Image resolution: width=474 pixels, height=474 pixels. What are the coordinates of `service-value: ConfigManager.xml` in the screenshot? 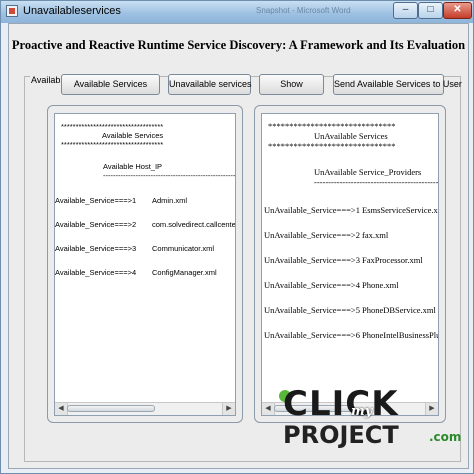 It's located at (184, 272).